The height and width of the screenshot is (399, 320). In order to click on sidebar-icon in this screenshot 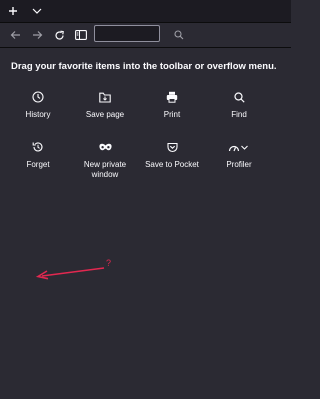, I will do `click(81, 35)`.